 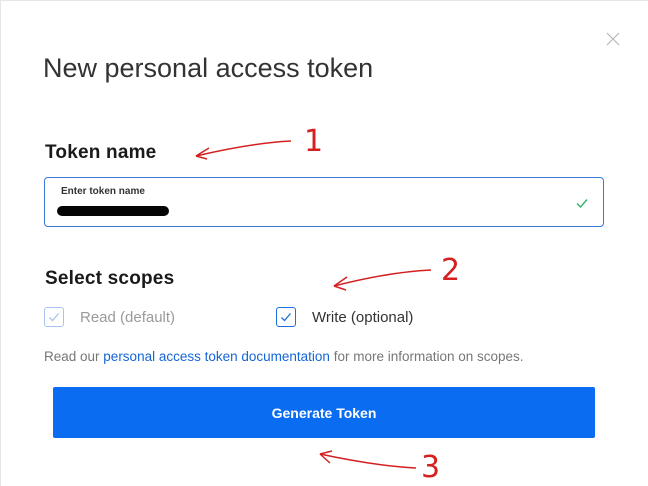 What do you see at coordinates (113, 211) in the screenshot?
I see `redacted-token-value` at bounding box center [113, 211].